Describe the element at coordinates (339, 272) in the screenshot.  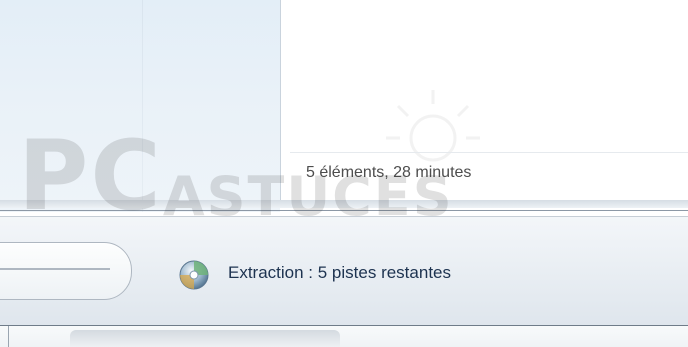
I see `extraction-status-text: Extraction : 5 pistes restantes` at that location.